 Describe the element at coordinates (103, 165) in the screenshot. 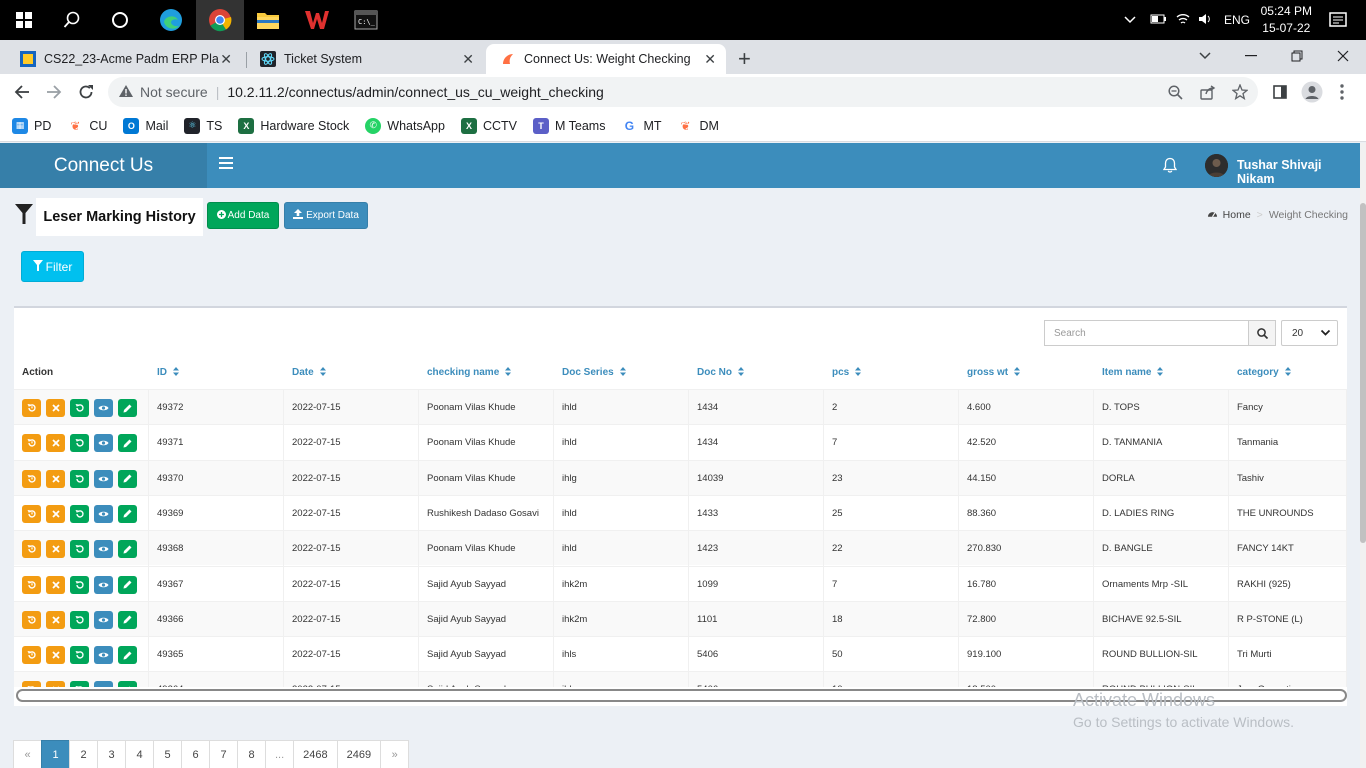

I see `brand-logo: Connect Us` at that location.